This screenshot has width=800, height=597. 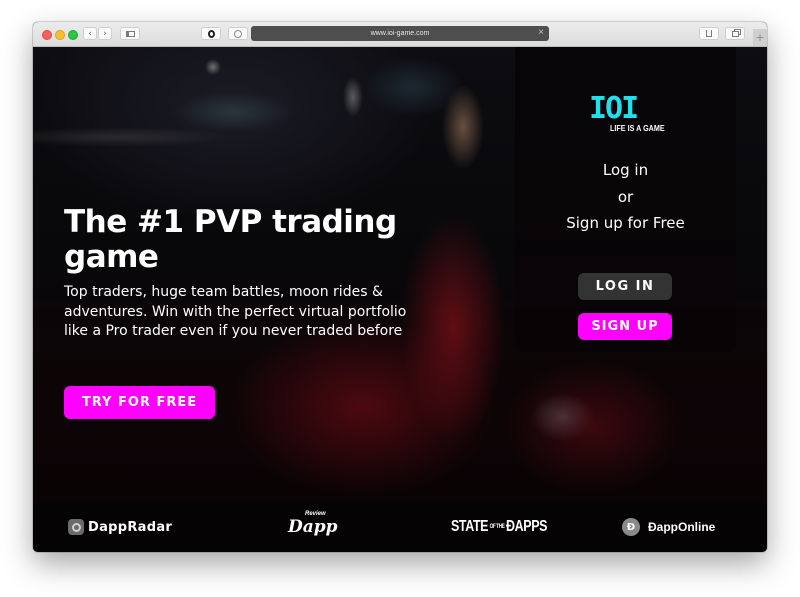 What do you see at coordinates (625, 170) in the screenshot?
I see `login-text: Log in` at bounding box center [625, 170].